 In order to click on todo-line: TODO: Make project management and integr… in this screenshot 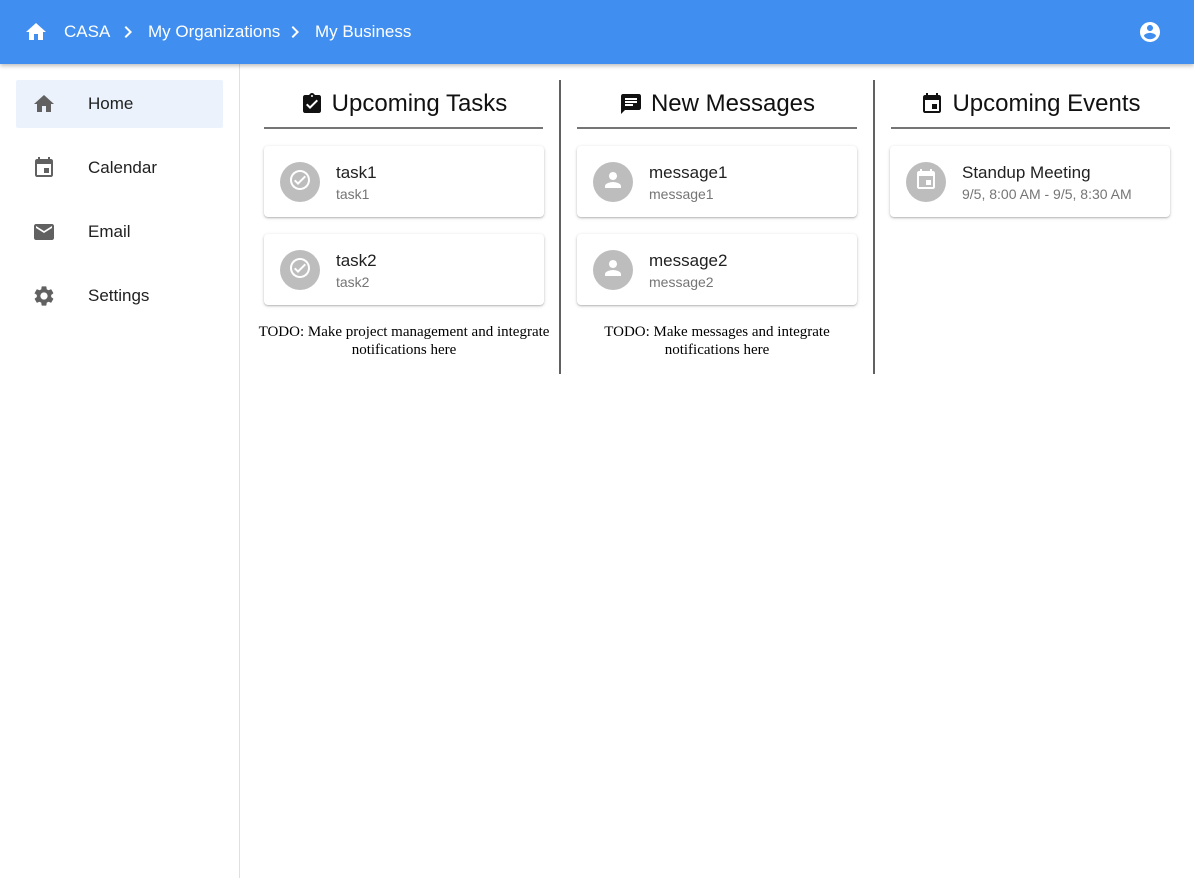, I will do `click(404, 332)`.